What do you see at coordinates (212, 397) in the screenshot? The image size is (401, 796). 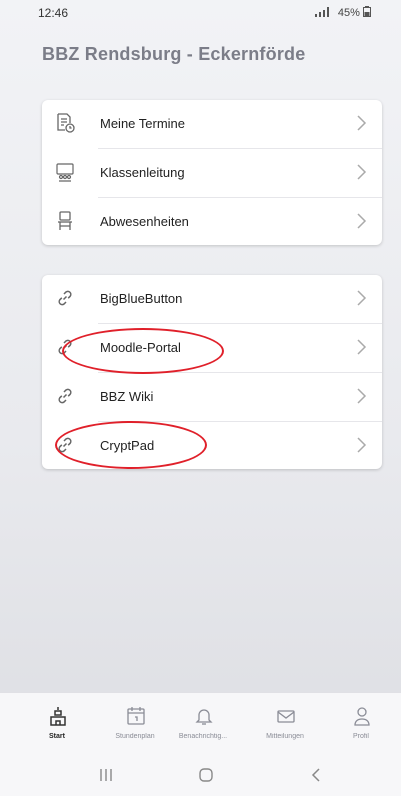 I see `link-item-bbz-wiki: BBZ Wiki` at bounding box center [212, 397].